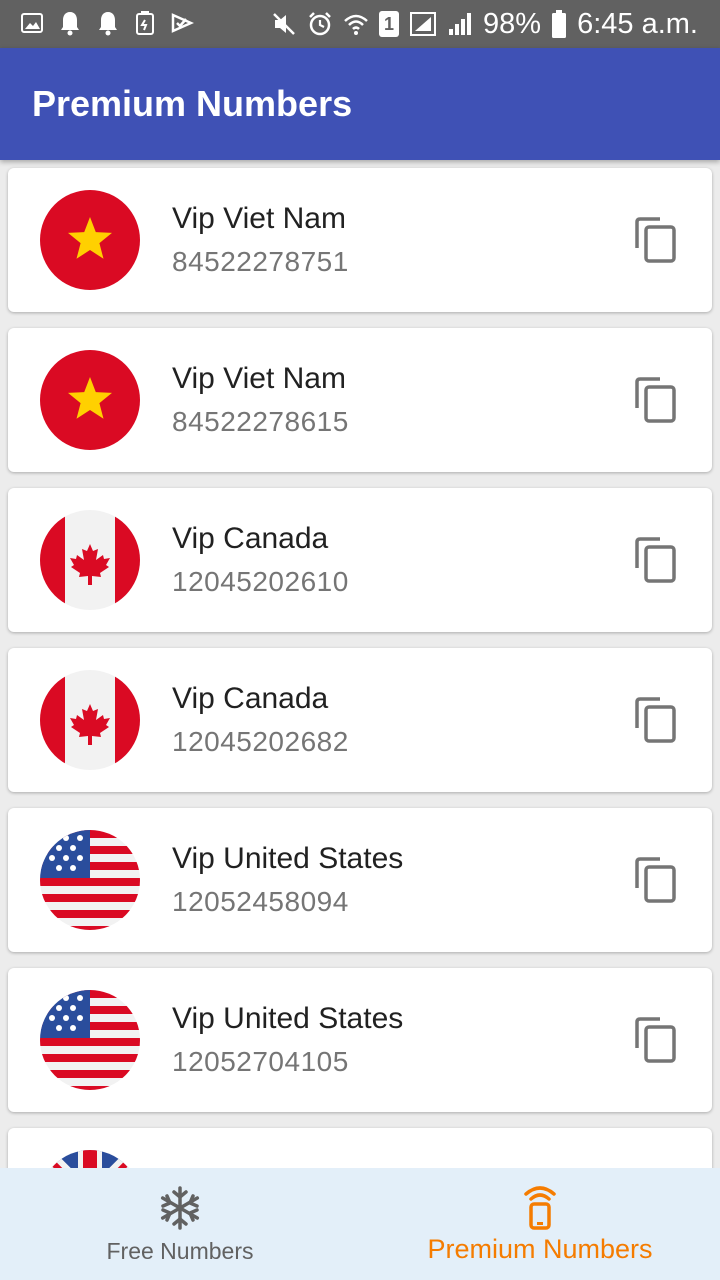 This screenshot has width=720, height=1280. What do you see at coordinates (260, 741) in the screenshot?
I see `phone-number: 12045202682` at bounding box center [260, 741].